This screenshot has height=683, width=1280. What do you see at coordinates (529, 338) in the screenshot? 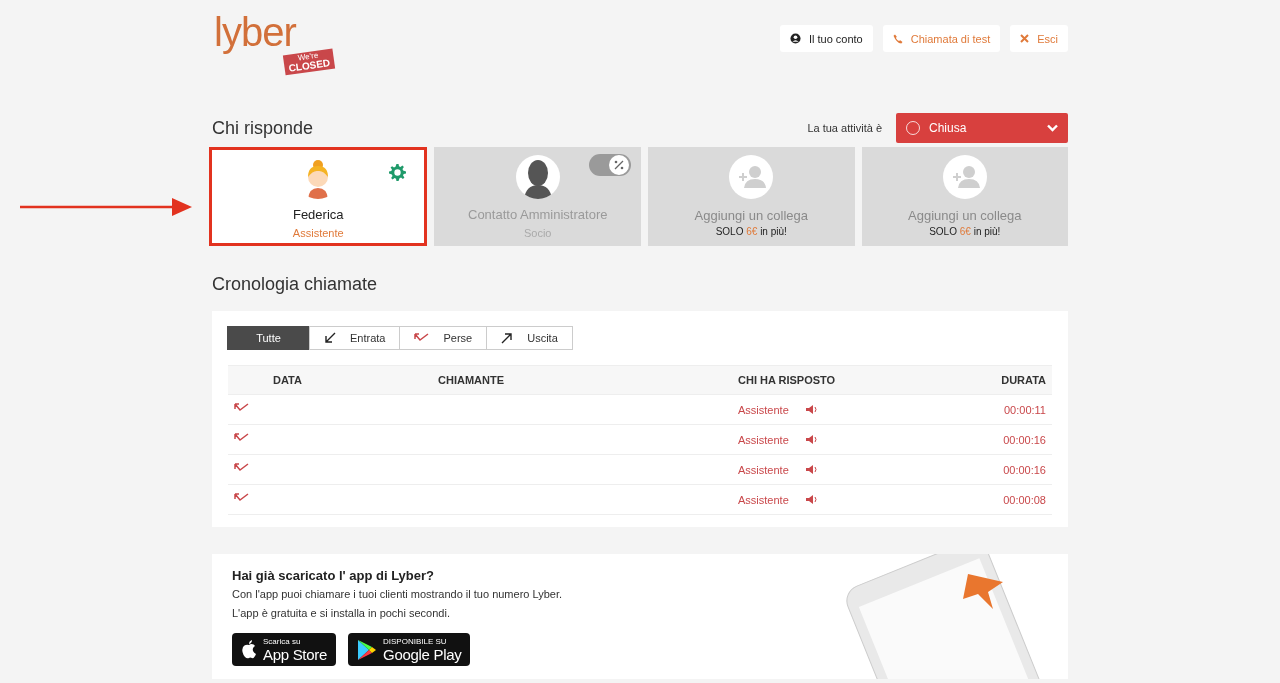
I see `filter-tab: Uscita` at bounding box center [529, 338].